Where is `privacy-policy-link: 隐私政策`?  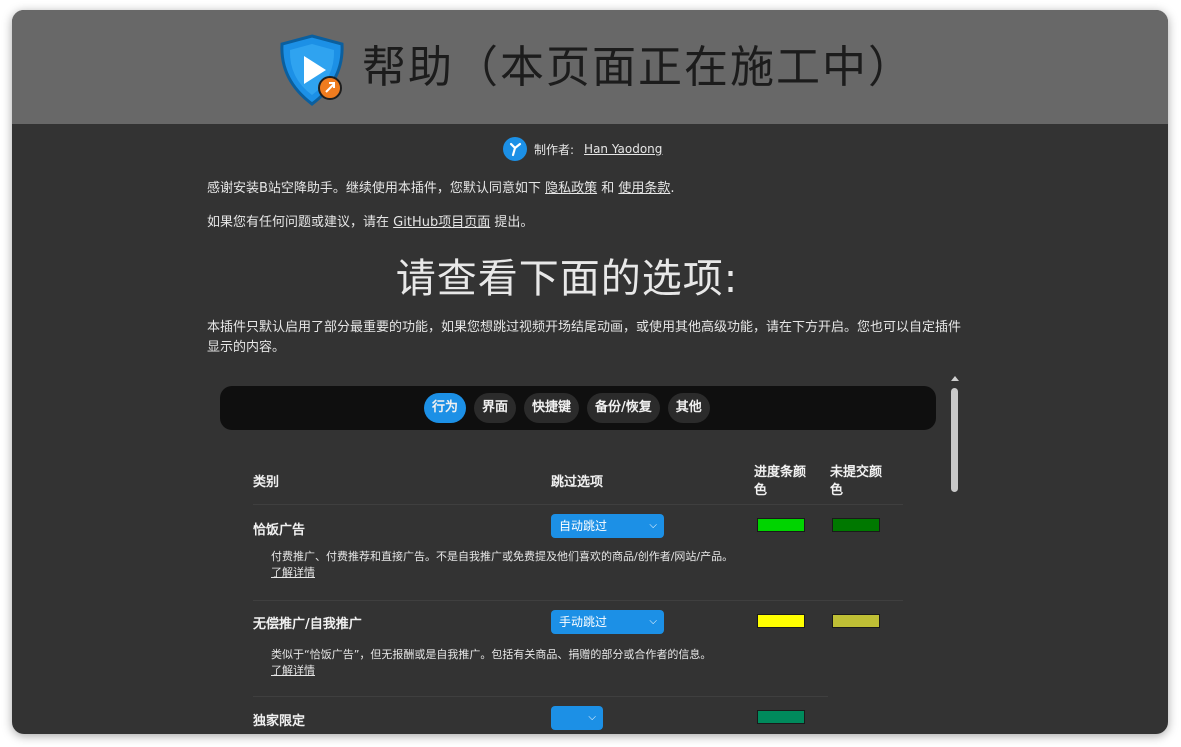
privacy-policy-link: 隐私政策 is located at coordinates (571, 188).